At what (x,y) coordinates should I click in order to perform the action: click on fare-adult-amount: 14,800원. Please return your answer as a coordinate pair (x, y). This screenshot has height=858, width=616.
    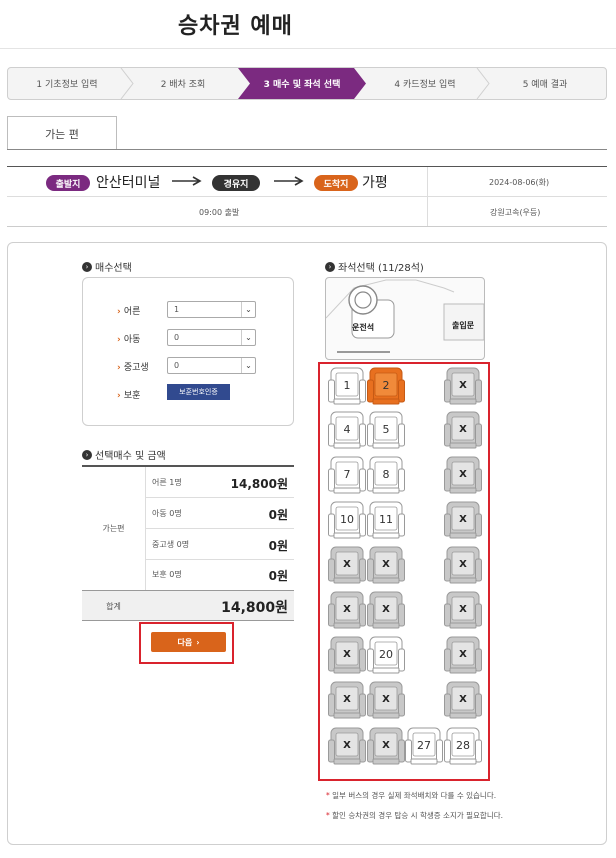
    Looking at the image, I should click on (259, 484).